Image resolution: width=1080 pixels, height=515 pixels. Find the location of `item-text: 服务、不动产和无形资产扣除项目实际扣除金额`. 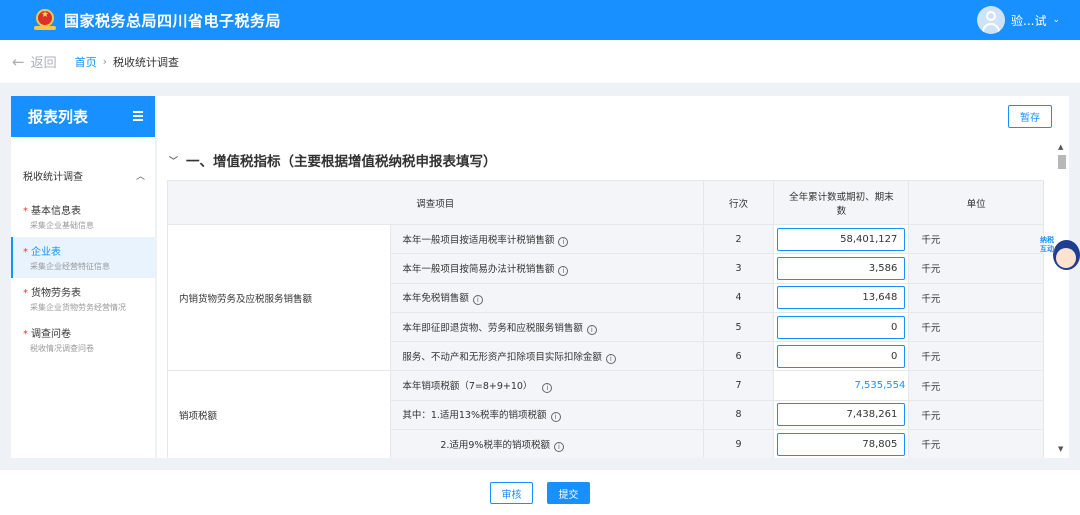

item-text: 服务、不动产和无形资产扣除项目实际扣除金额 is located at coordinates (502, 357).